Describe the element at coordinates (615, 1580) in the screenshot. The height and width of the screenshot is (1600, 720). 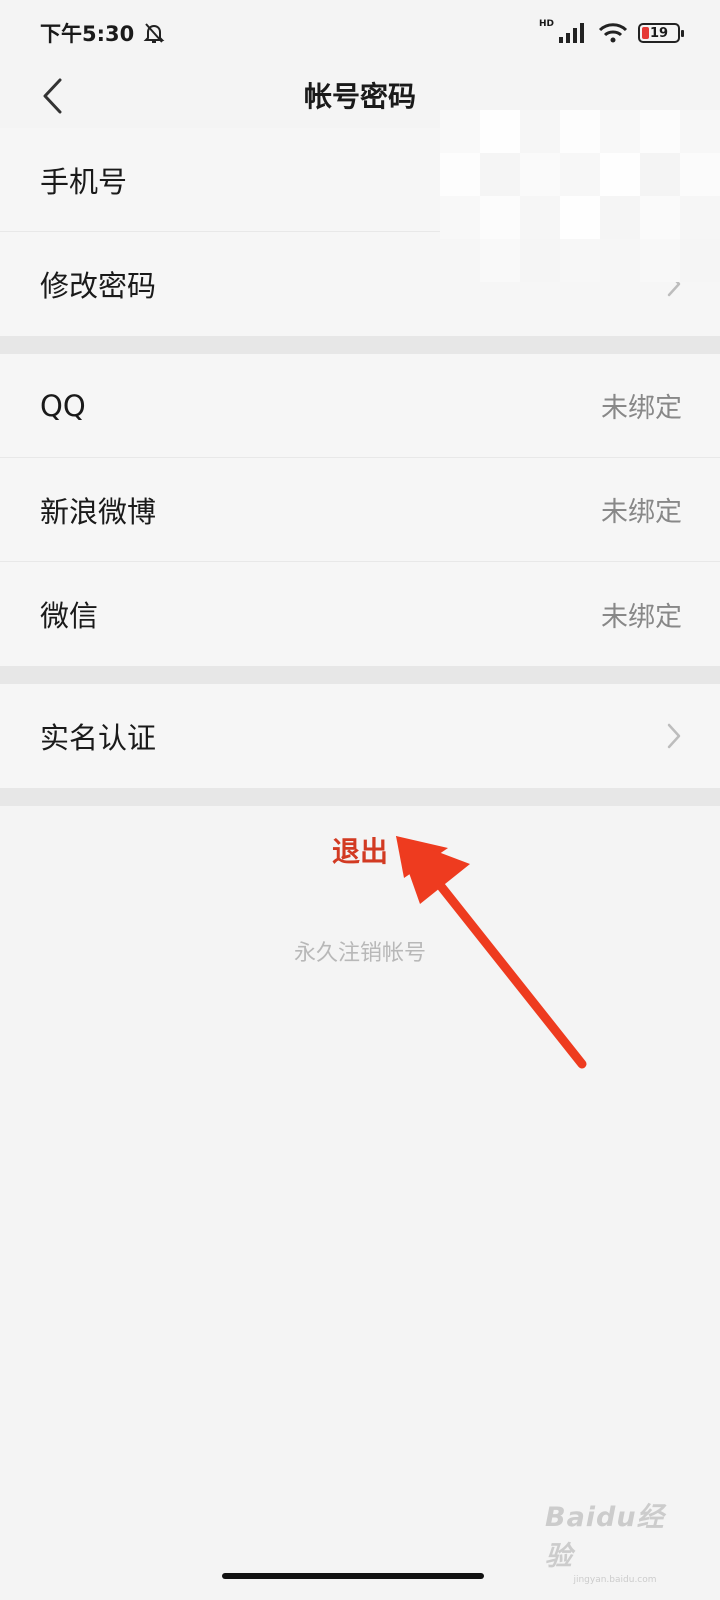
I see `watermark-sub: jingyan.baidu.com` at that location.